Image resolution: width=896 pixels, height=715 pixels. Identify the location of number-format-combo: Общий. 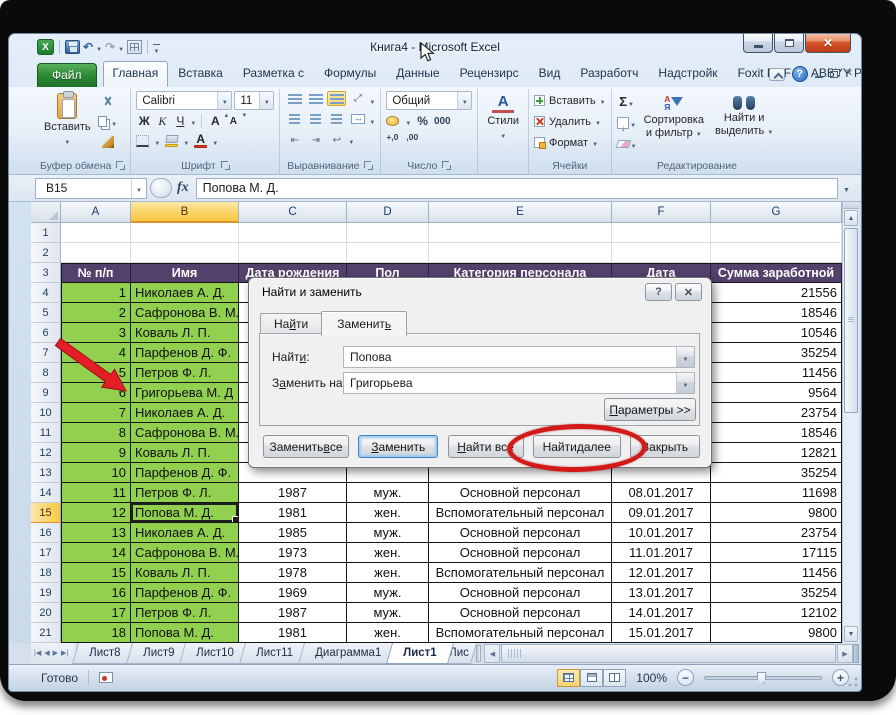
(429, 100).